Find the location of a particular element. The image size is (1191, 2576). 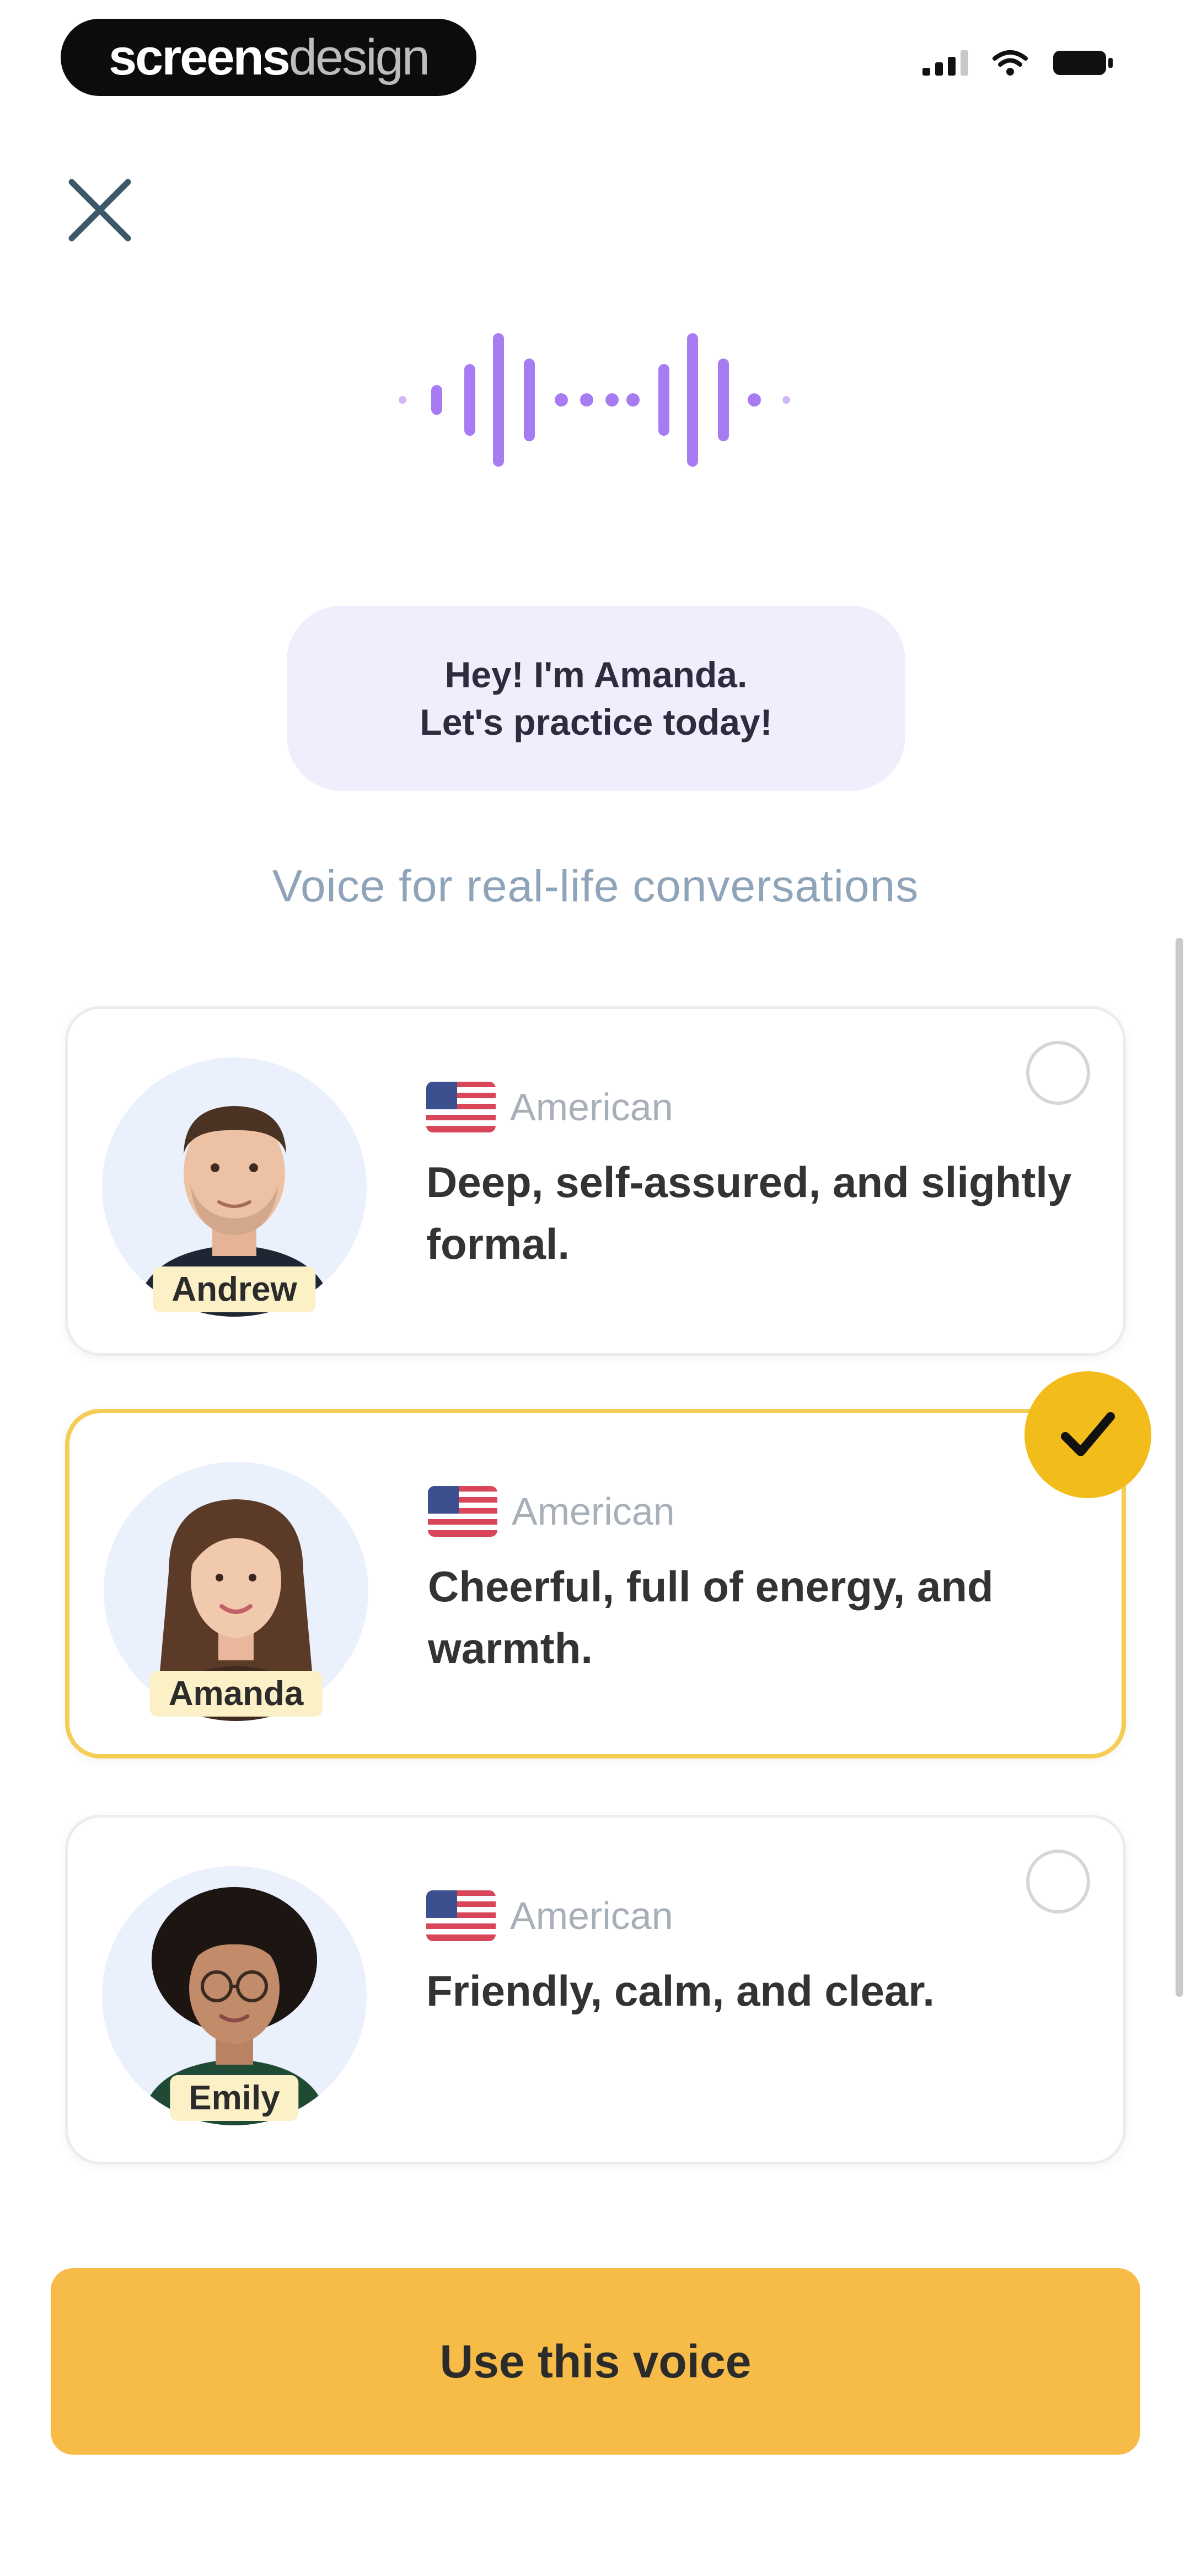

voice-name-tag: Andrew is located at coordinates (234, 1289).